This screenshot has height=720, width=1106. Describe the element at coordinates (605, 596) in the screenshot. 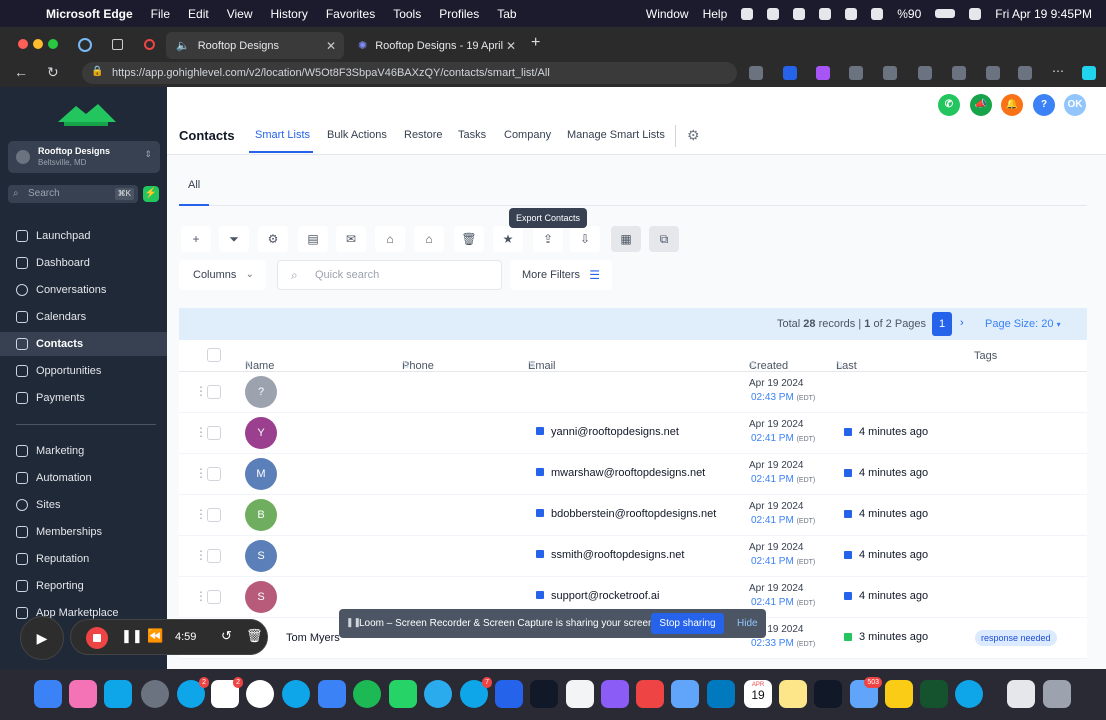

I see `contact-email: support@rocketroof.ai` at that location.